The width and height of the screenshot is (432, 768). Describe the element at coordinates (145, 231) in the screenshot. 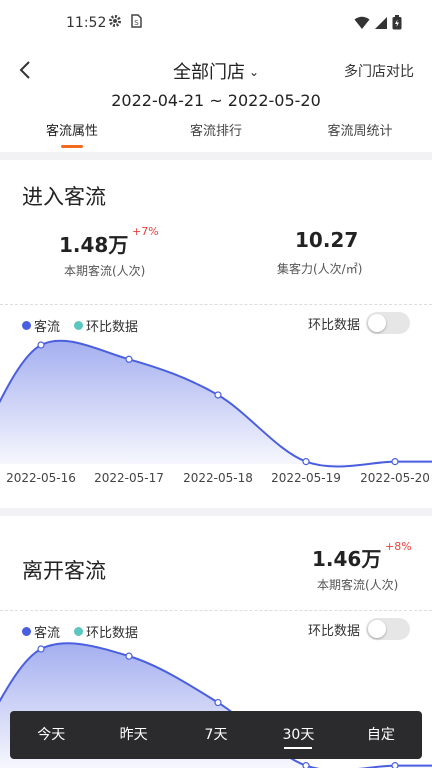

I see `entry-traffic-change: +7%` at that location.